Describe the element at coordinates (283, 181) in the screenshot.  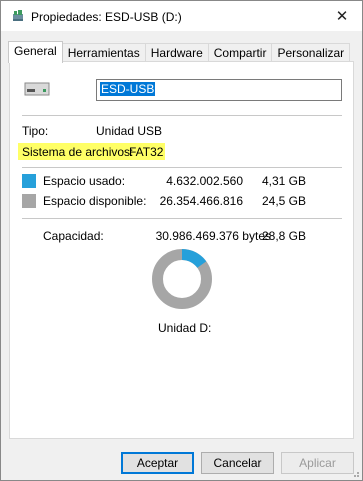
I see `used-space-size: 4,31 GB` at that location.